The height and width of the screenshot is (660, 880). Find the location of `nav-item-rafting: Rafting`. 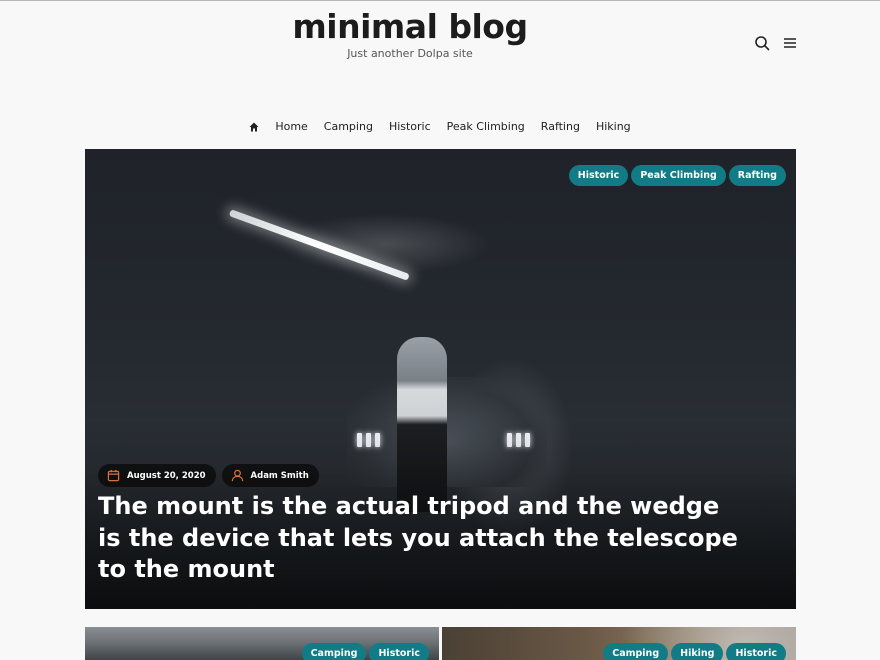

nav-item-rafting: Rafting is located at coordinates (560, 126).